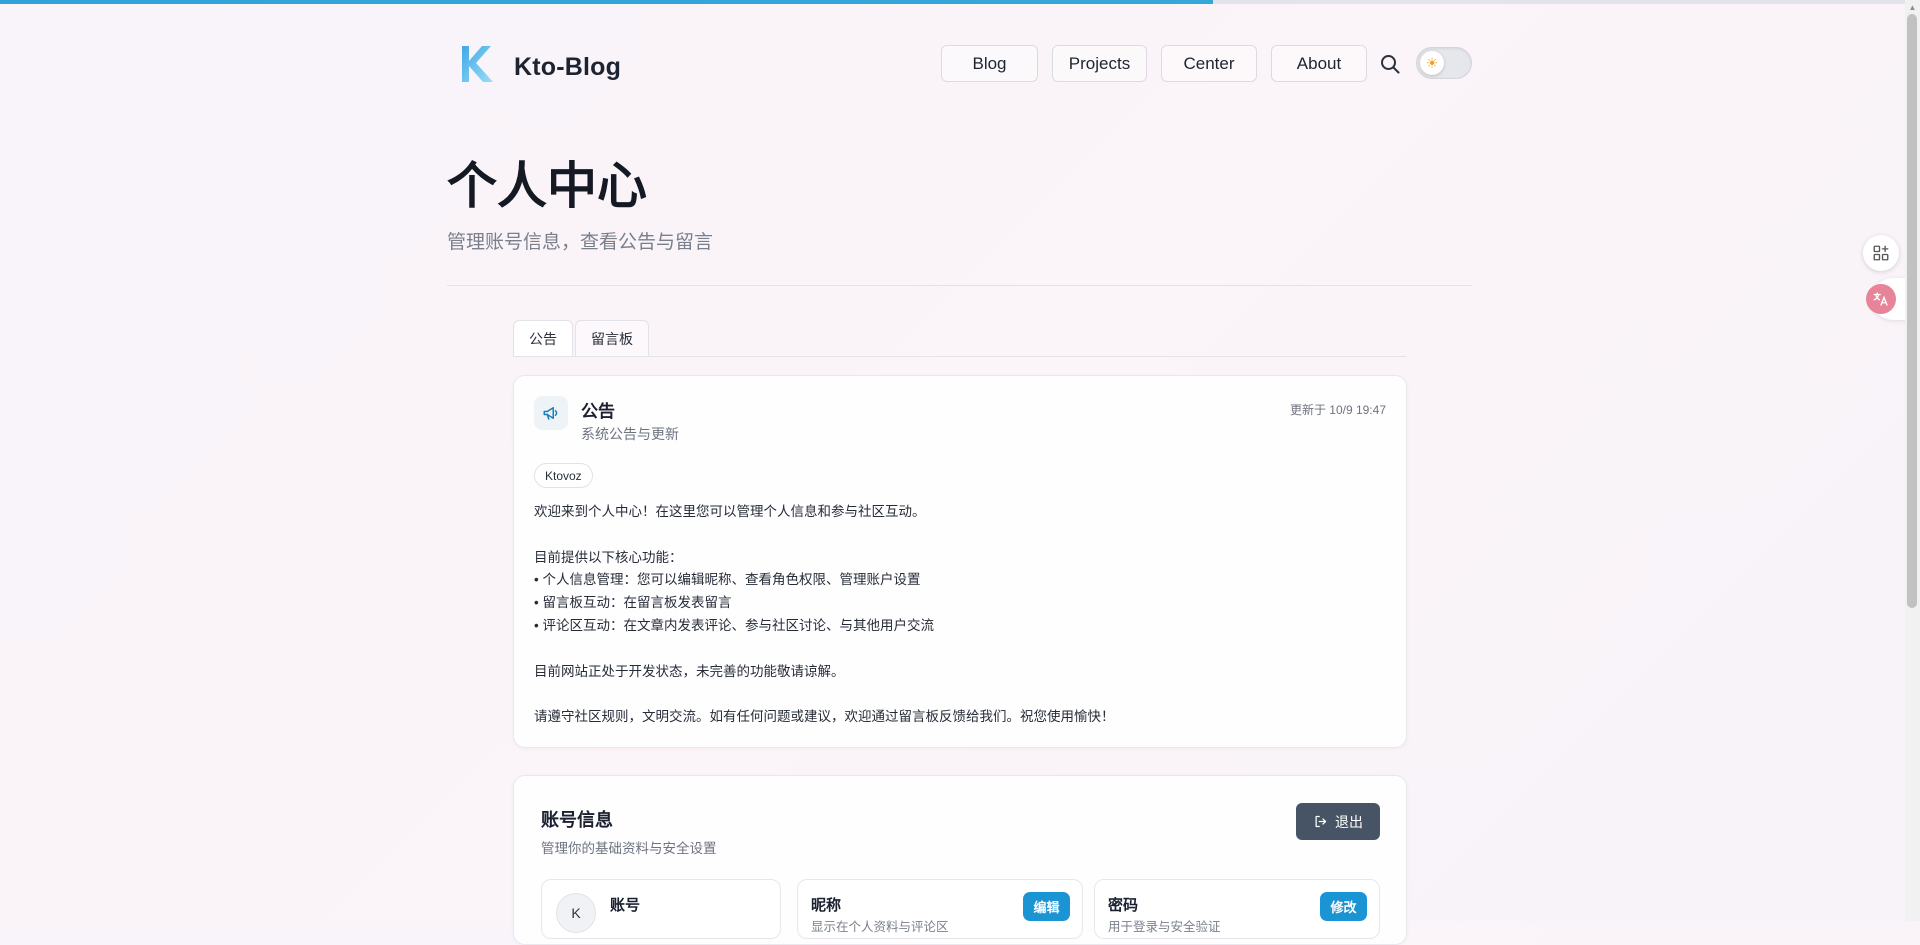 The width and height of the screenshot is (1920, 945). Describe the element at coordinates (551, 413) in the screenshot. I see `megaphone-icon` at that location.